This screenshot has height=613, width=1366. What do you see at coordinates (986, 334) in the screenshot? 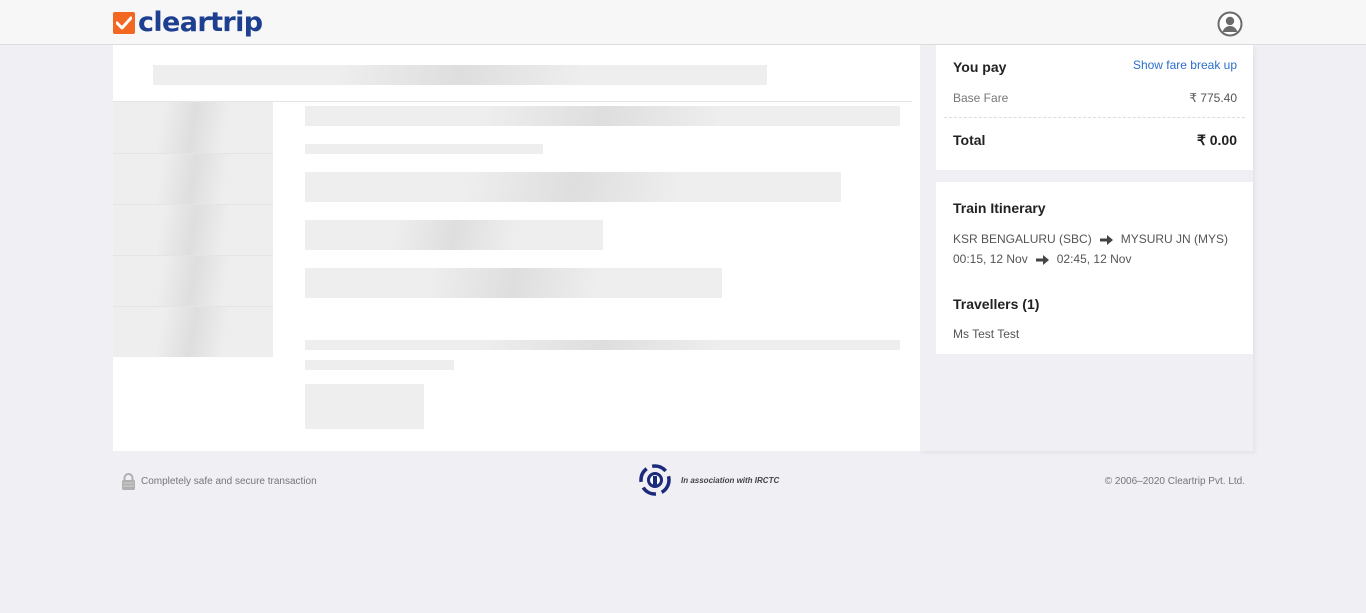
I see `traveller-name: Ms Test Test` at bounding box center [986, 334].